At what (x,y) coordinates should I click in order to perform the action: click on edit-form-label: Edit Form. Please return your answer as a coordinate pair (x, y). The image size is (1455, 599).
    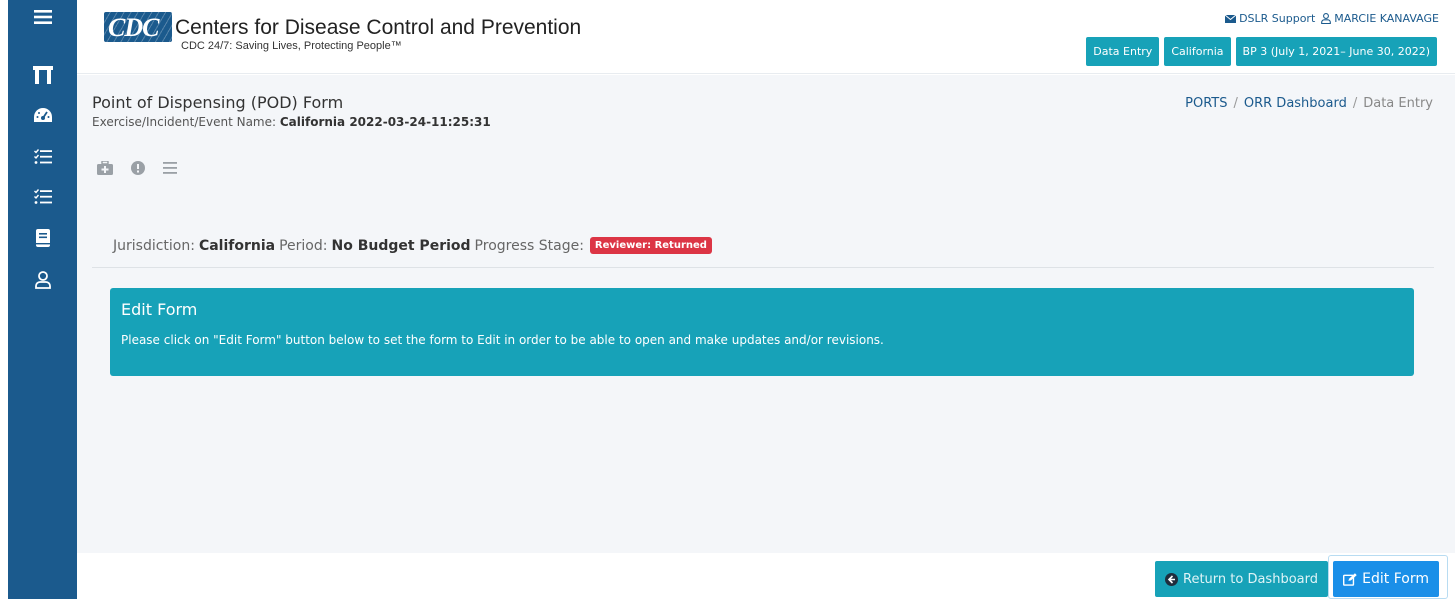
    Looking at the image, I should click on (1395, 579).